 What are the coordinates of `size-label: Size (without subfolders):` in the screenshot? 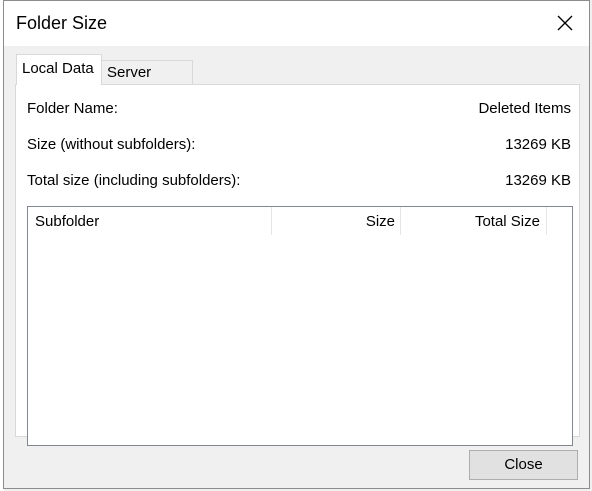 It's located at (111, 144).